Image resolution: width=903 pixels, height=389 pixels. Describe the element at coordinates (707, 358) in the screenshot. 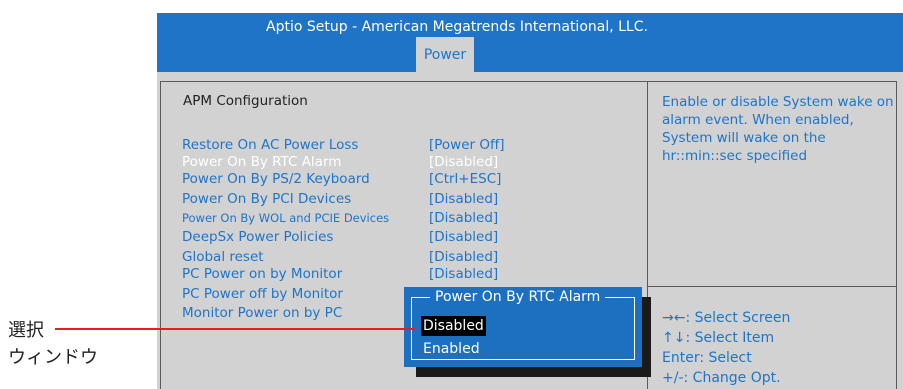

I see `key-hint-enter: Enter: Select` at that location.